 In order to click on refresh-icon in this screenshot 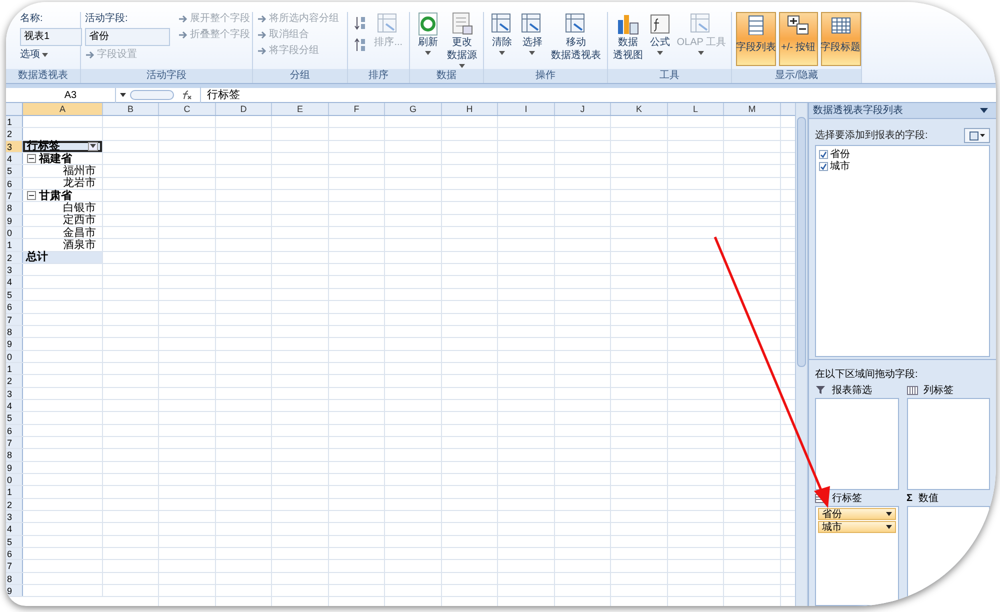, I will do `click(428, 24)`.